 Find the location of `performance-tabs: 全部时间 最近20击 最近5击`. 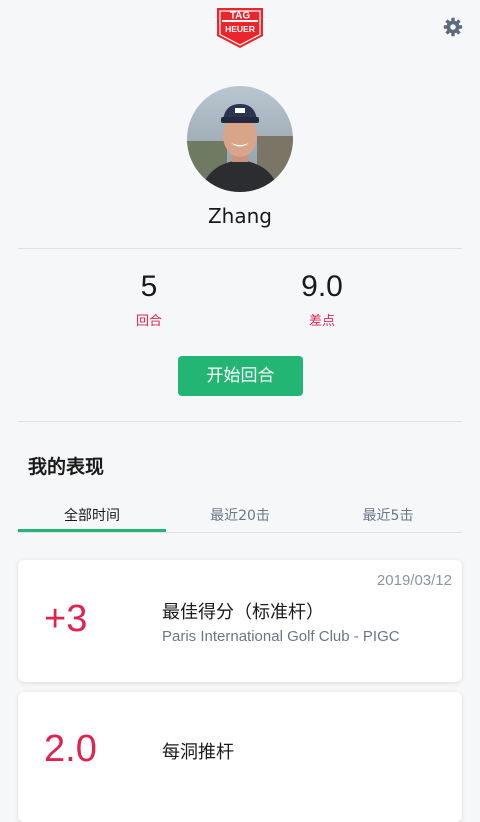

performance-tabs: 全部时间 最近20击 最近5击 is located at coordinates (240, 516).